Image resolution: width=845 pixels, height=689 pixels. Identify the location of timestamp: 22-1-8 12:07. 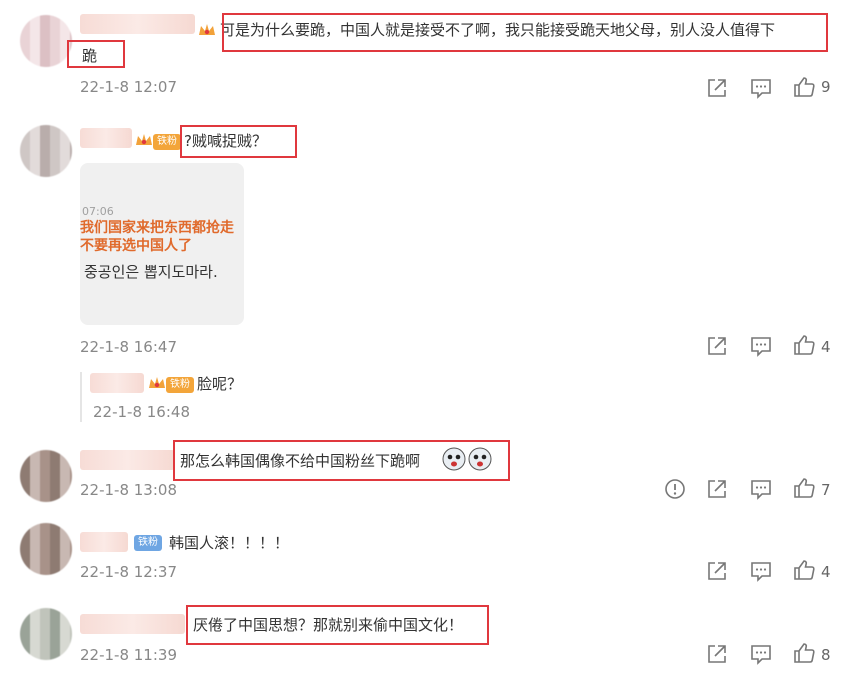
(128, 87).